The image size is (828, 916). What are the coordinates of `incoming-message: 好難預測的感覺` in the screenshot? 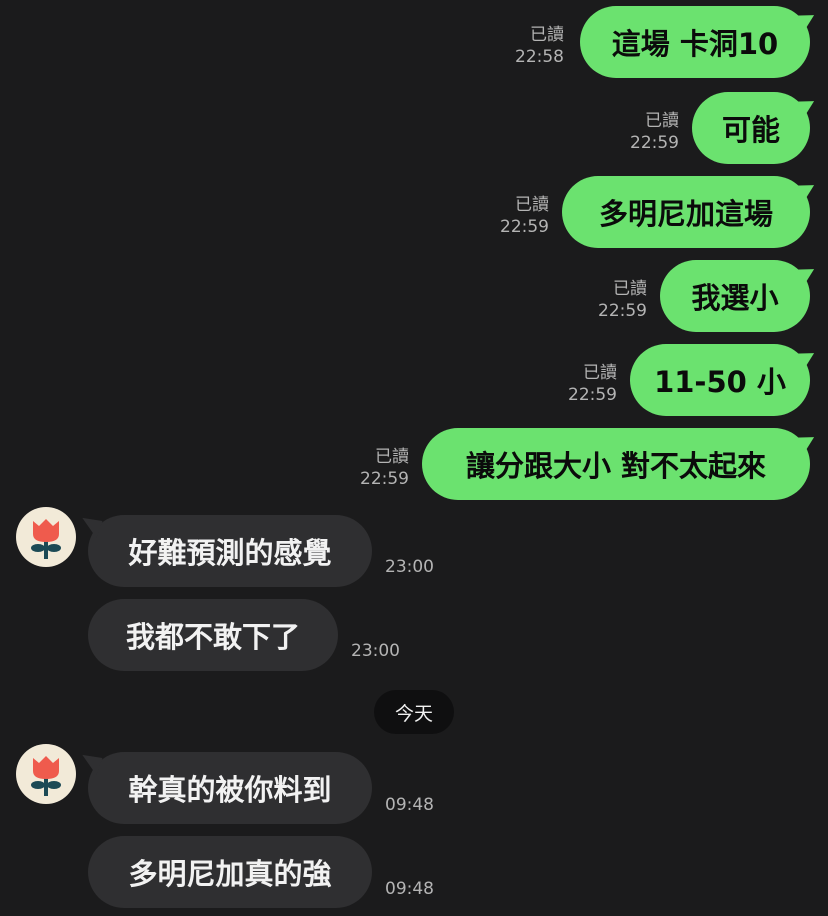 It's located at (230, 551).